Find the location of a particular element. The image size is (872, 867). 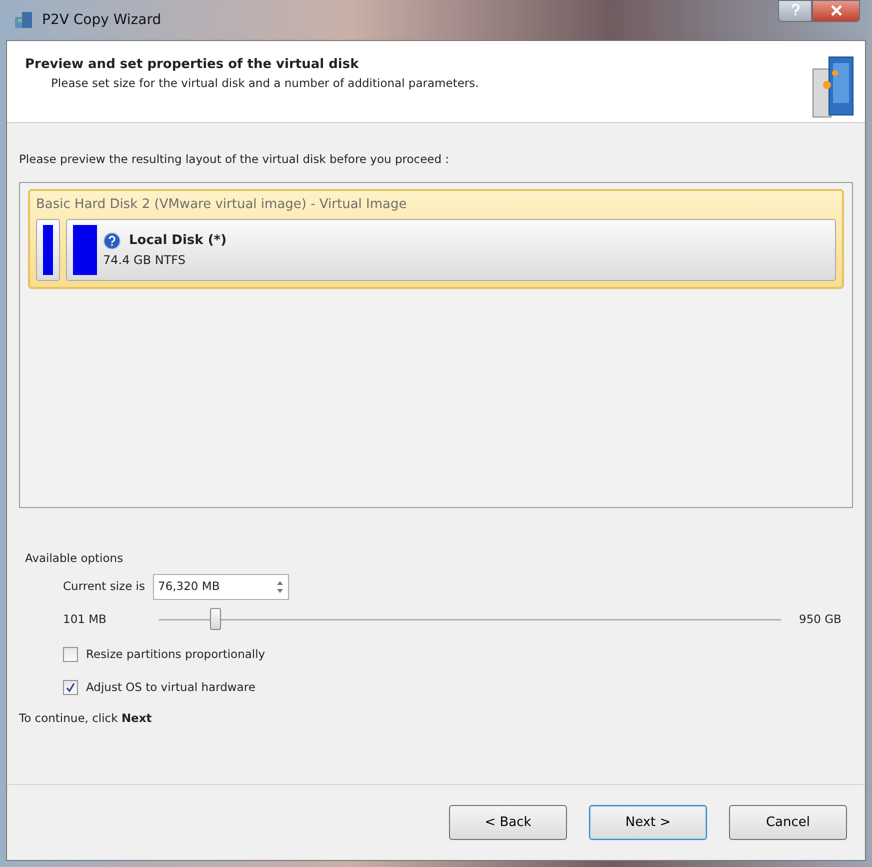

partition-block is located at coordinates (48, 249).